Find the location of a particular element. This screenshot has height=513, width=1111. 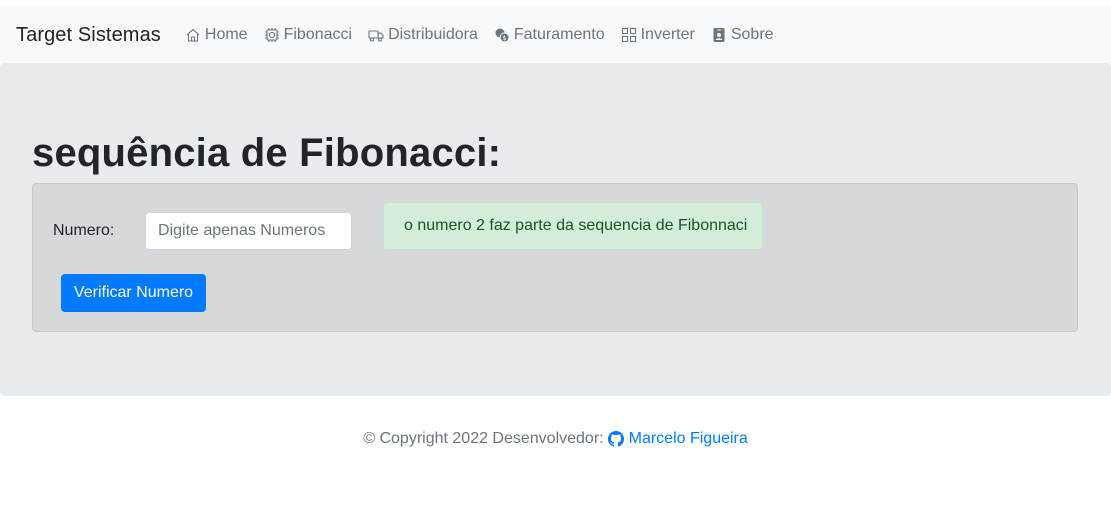

nav-item-distribuidora: Distribuidora is located at coordinates (423, 35).